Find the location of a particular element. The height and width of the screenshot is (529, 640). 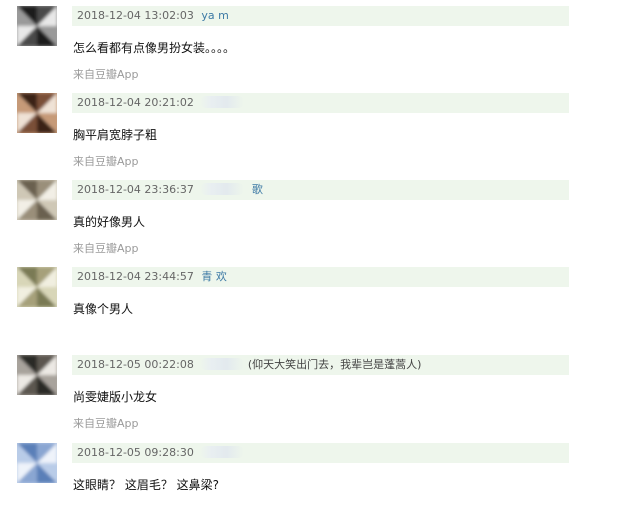

comment-header: 2018-12-04 23:44:57 青 欢 is located at coordinates (320, 277).